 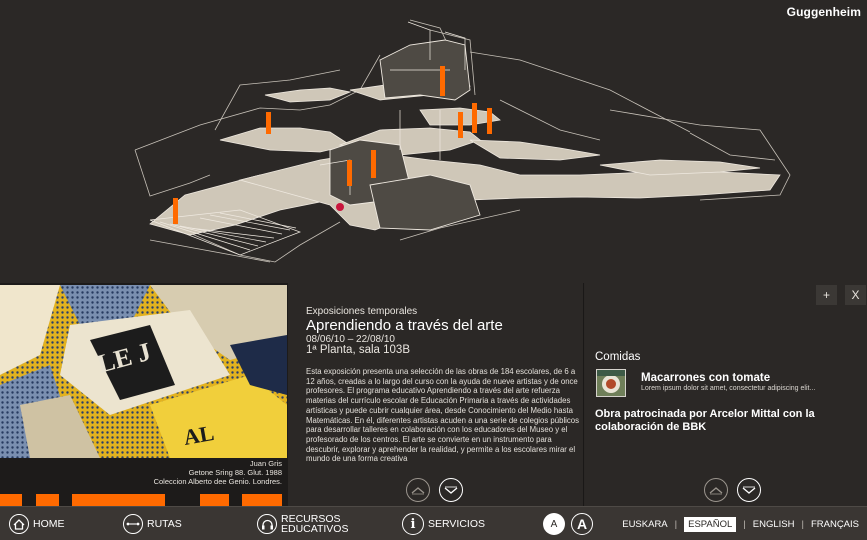 I want to click on info-icon: i, so click(x=413, y=524).